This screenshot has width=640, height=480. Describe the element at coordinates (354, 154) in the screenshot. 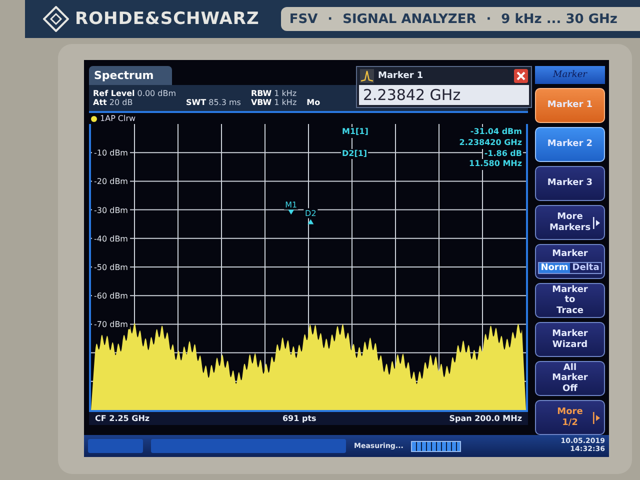

I see `marker-readout-name: D2[1]` at that location.